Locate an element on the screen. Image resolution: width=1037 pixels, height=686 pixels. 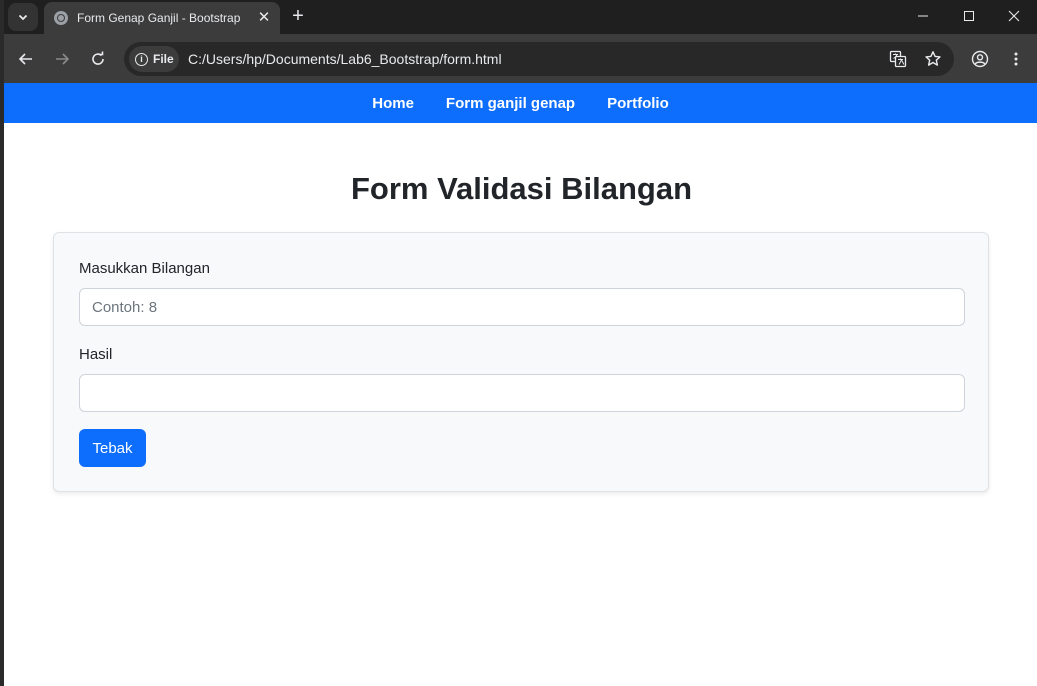
forward-arrow-icon is located at coordinates (63, 59).